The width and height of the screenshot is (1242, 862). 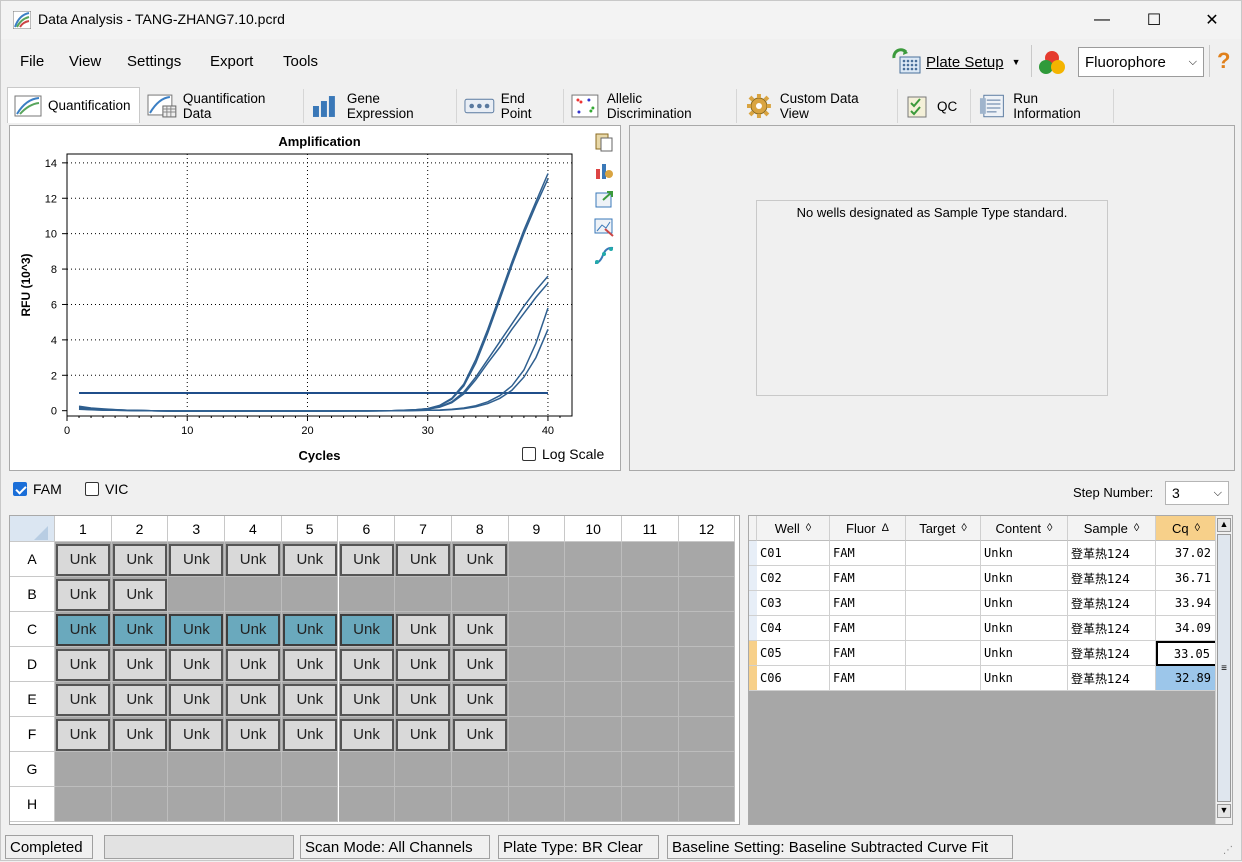 I want to click on scroll-up-button: ▲, so click(x=1224, y=525).